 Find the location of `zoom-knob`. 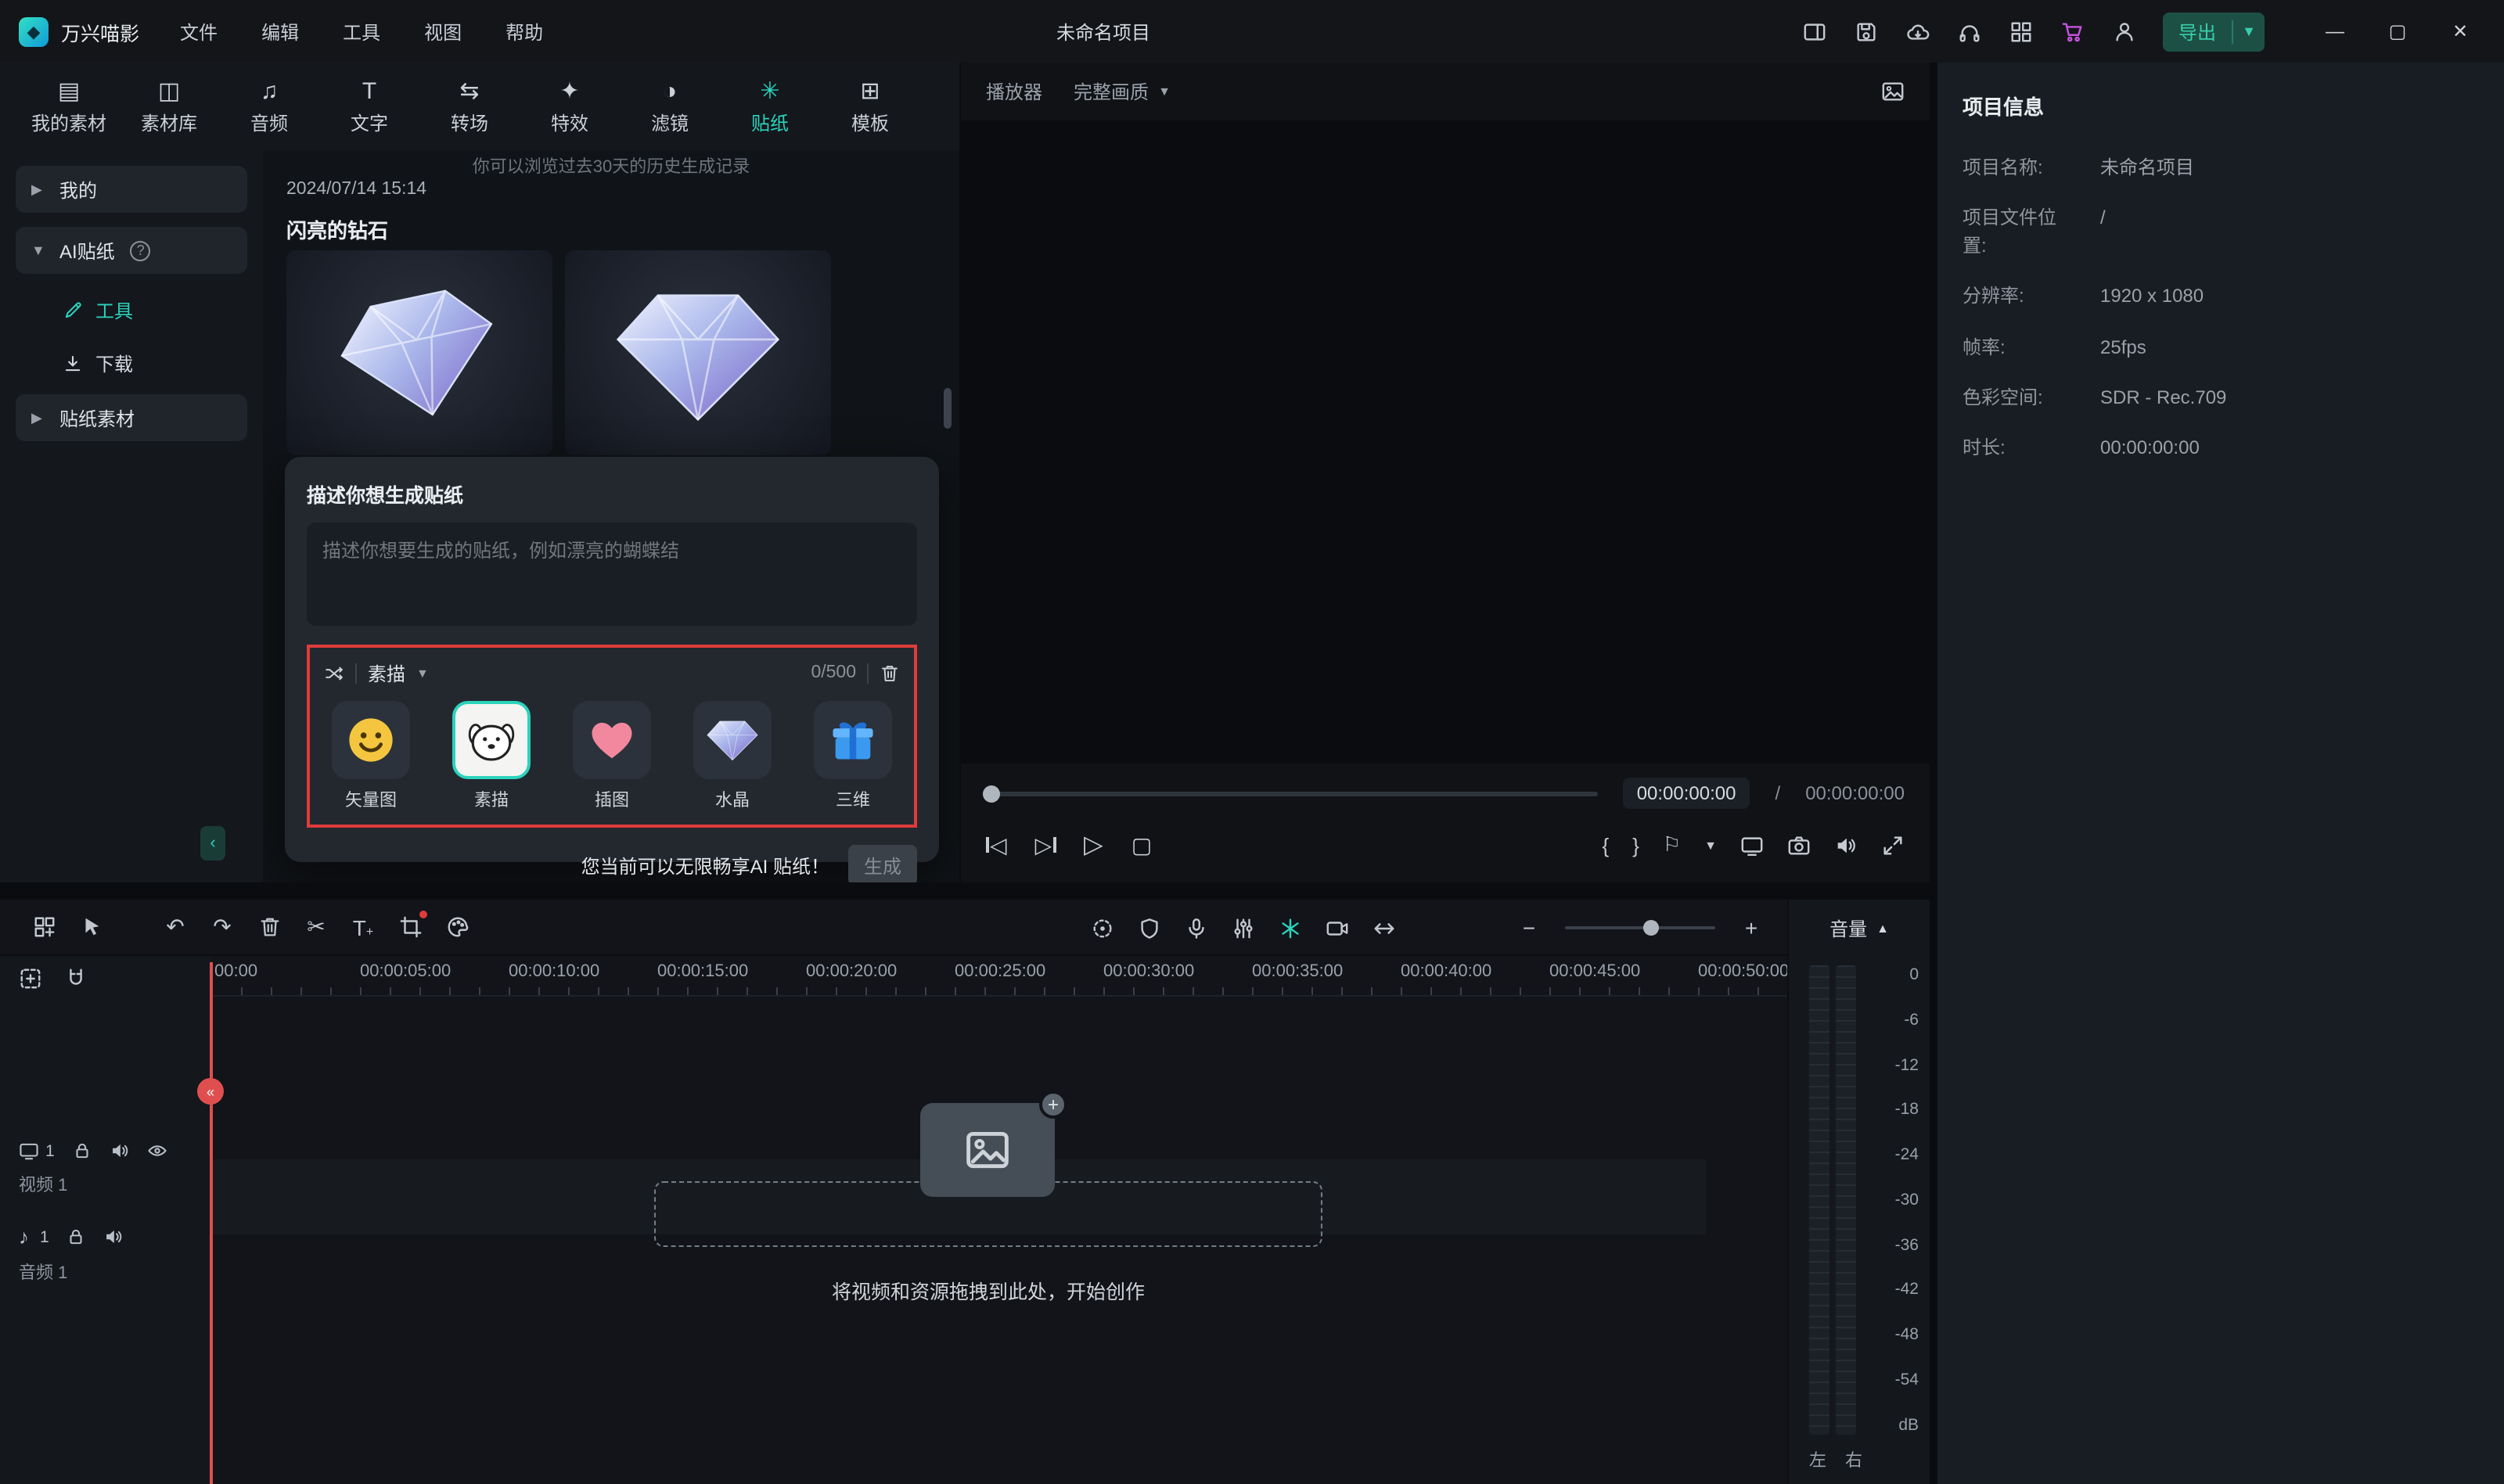

zoom-knob is located at coordinates (1650, 928).